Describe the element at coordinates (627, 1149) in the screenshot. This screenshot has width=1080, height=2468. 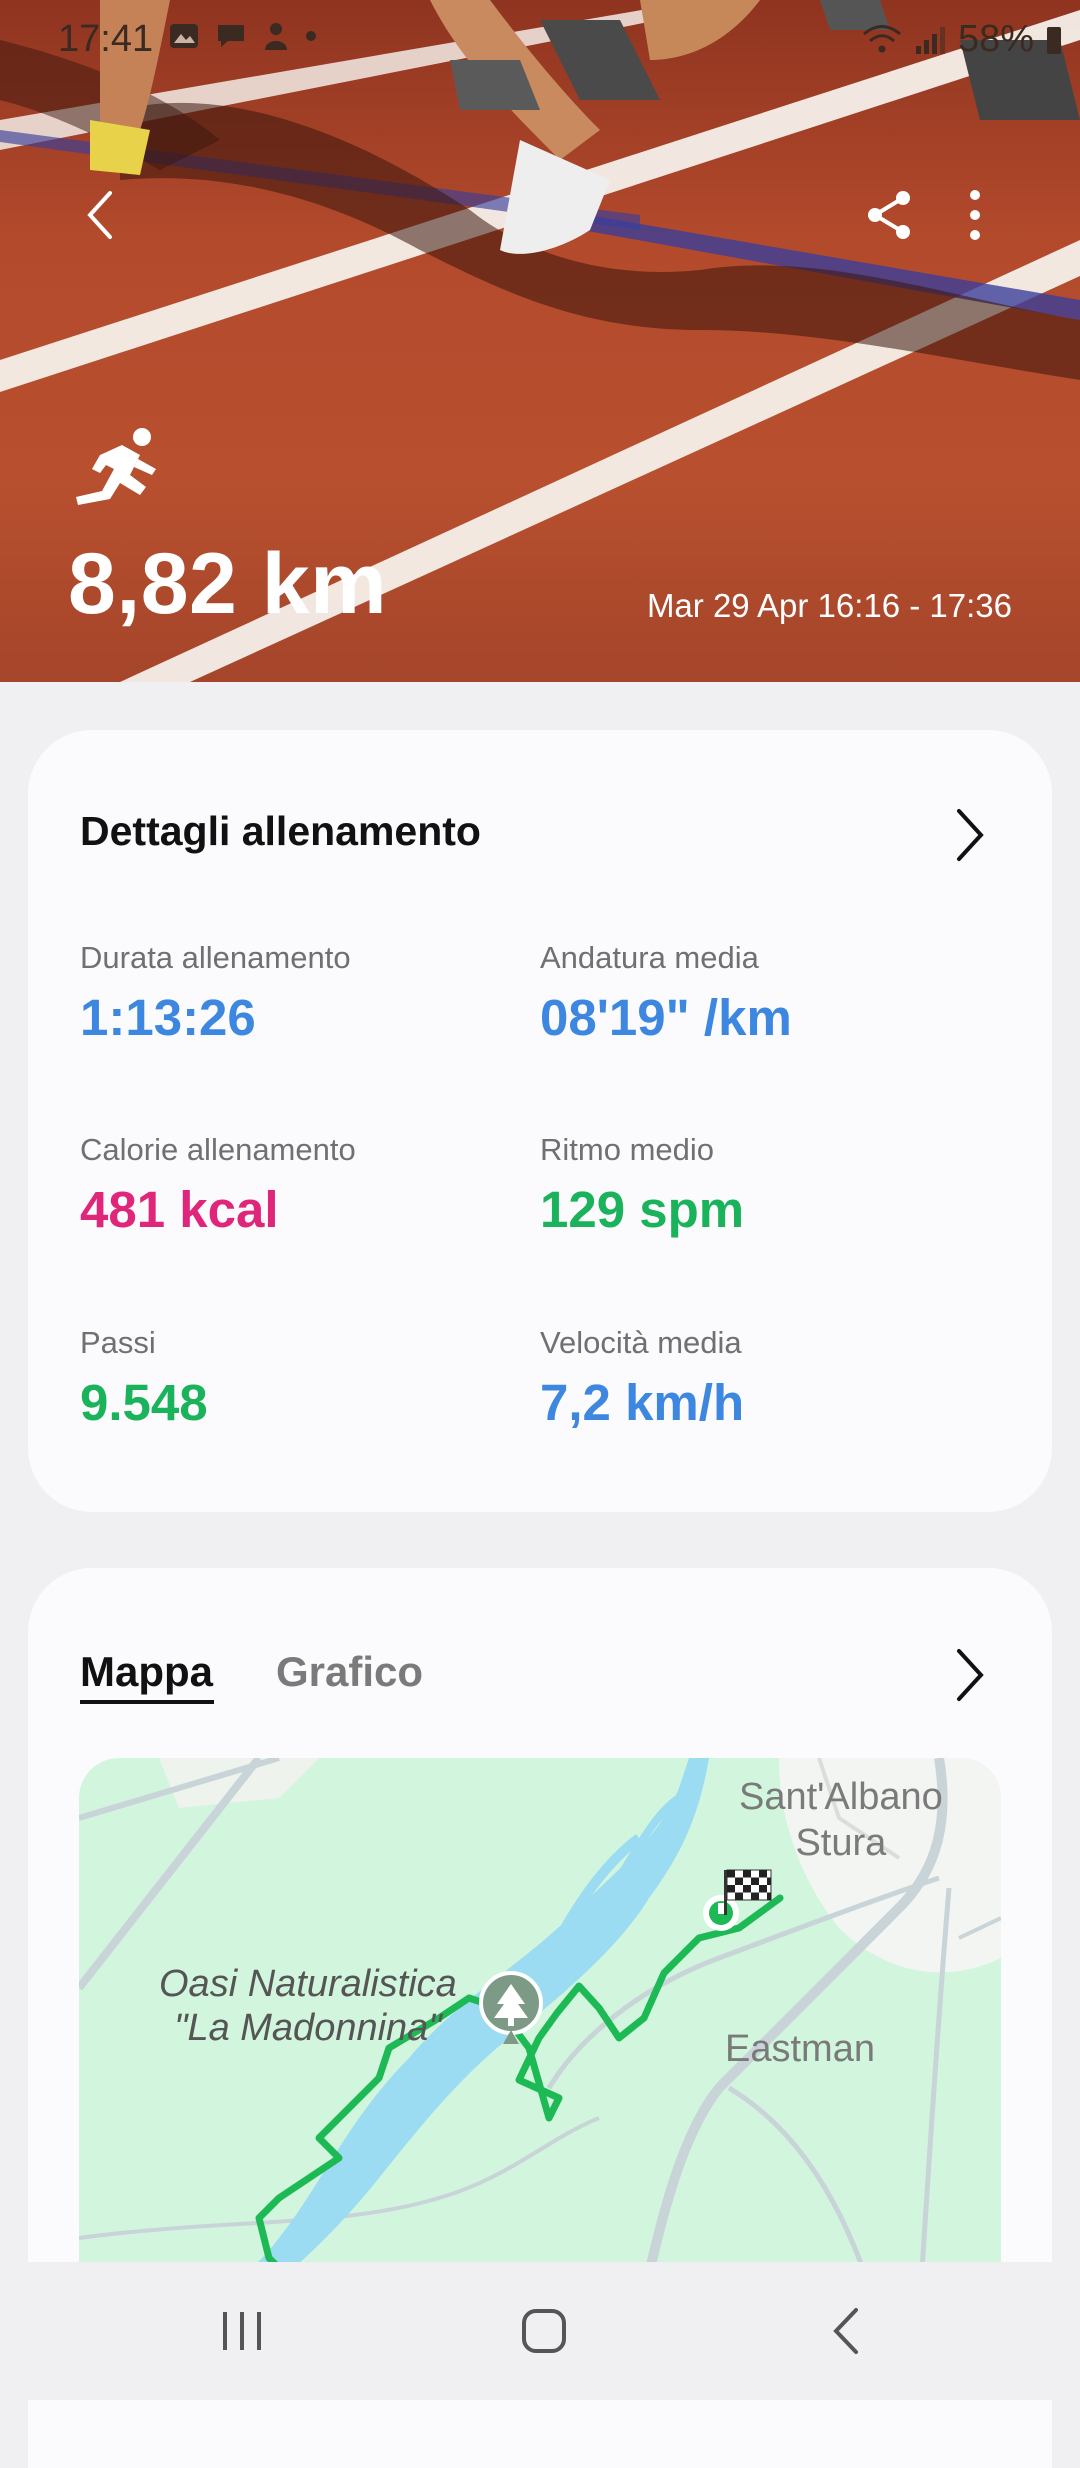
I see `stat-label-cadence: Ritmo medio` at that location.